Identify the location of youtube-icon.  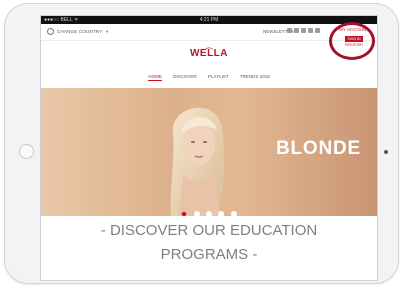
(317, 30).